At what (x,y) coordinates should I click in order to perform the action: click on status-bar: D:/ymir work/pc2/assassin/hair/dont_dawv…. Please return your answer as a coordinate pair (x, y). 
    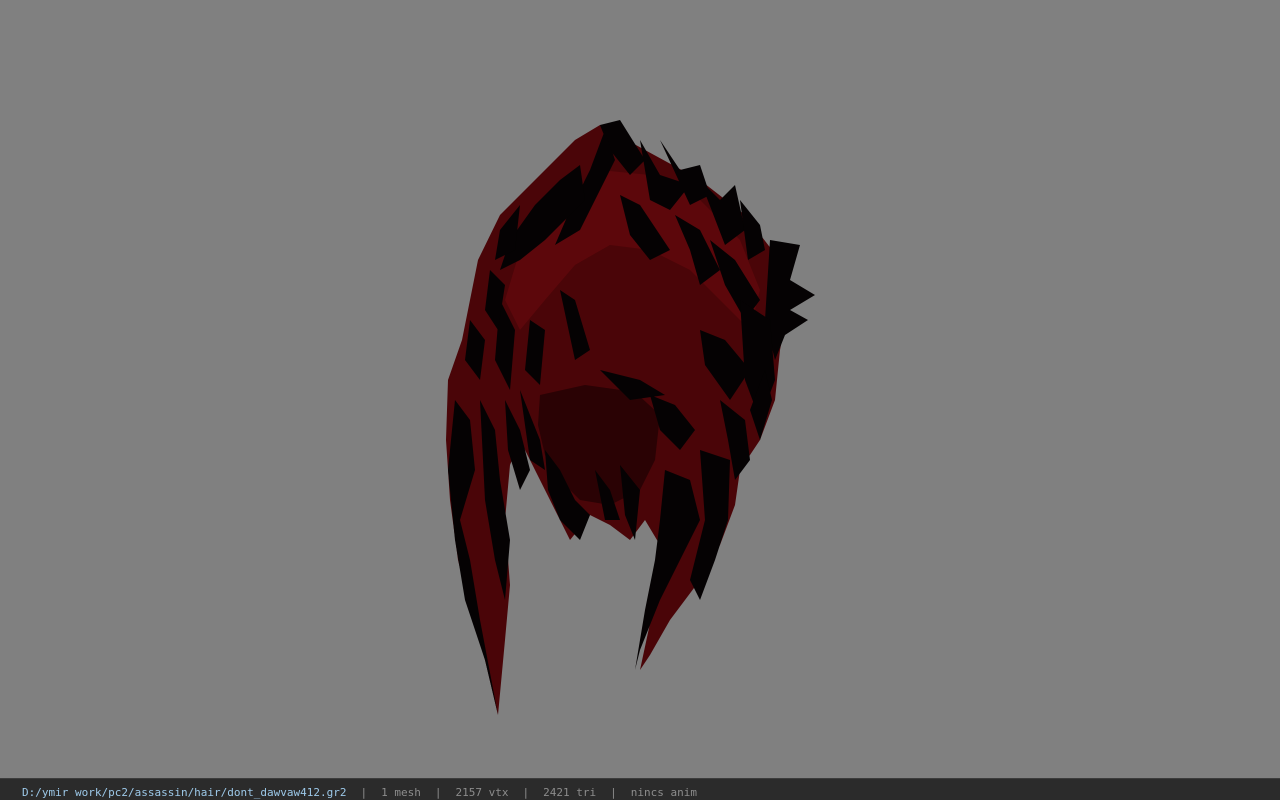
    Looking at the image, I should click on (640, 789).